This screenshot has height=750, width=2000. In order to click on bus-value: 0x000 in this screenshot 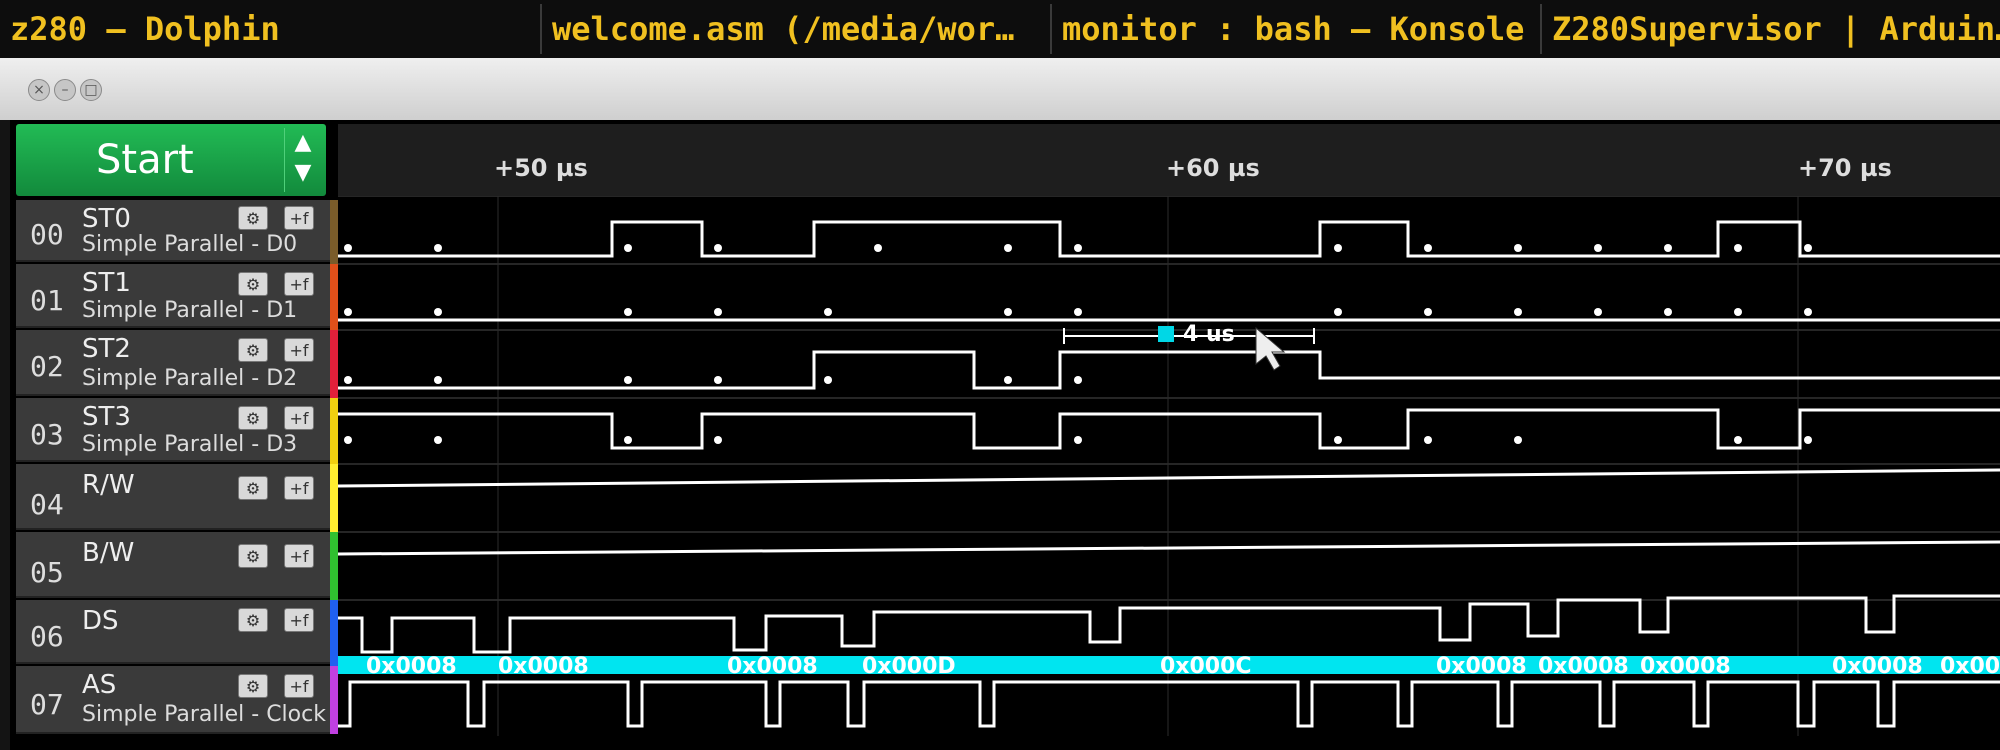, I will do `click(1970, 666)`.